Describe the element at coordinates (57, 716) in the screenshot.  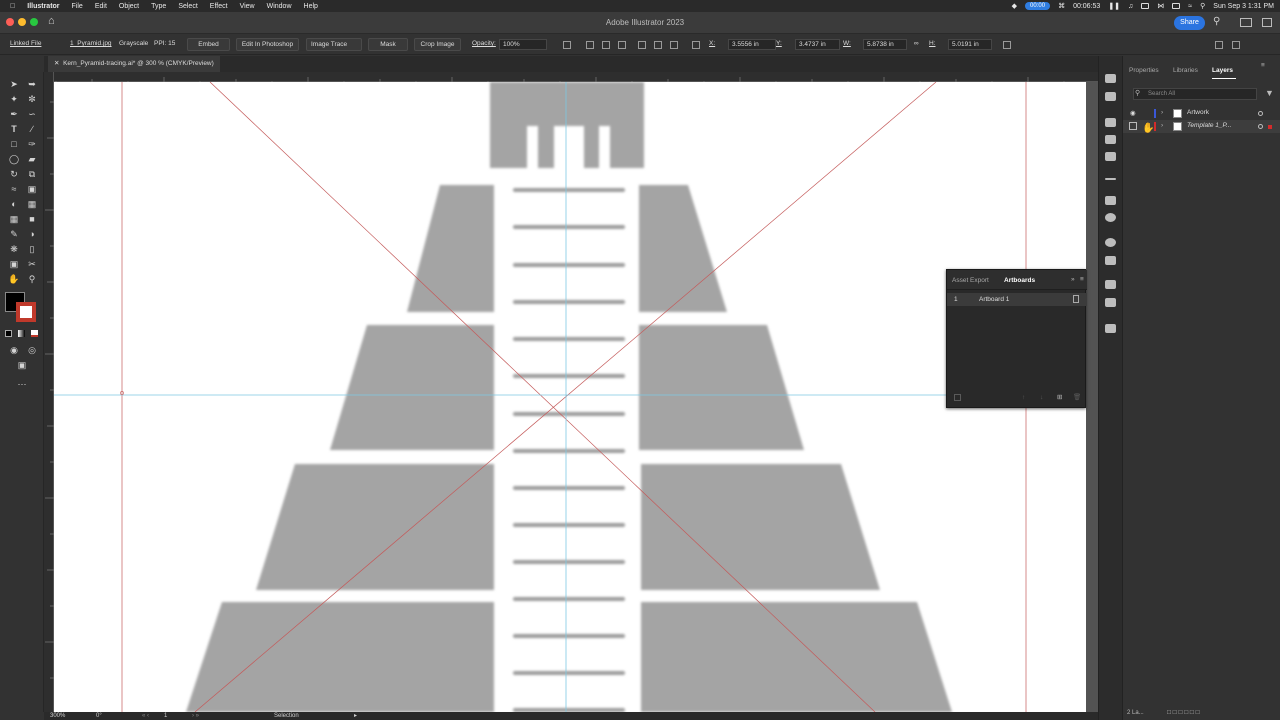
I see `zoom-level: 300%` at that location.